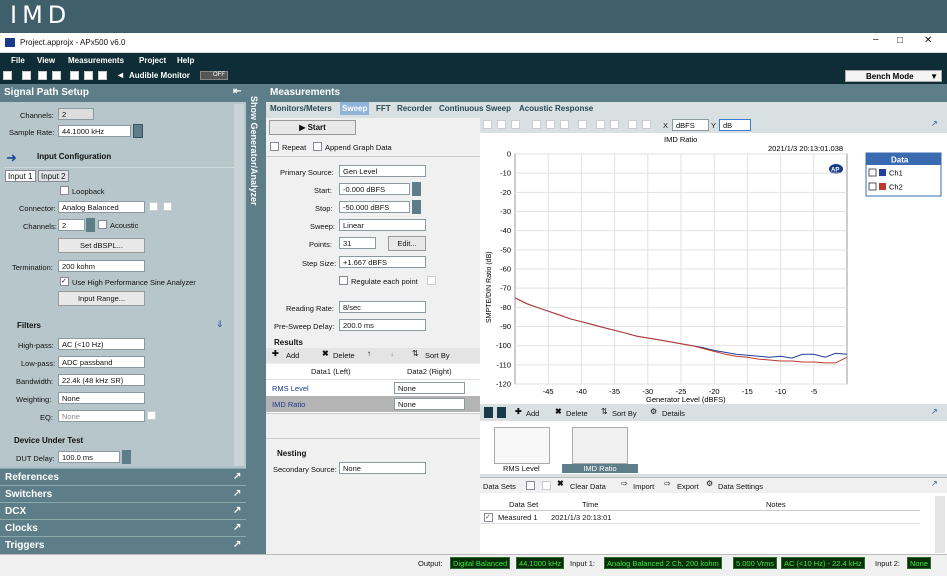 The height and width of the screenshot is (576, 947). I want to click on menu-project: Project, so click(152, 60).